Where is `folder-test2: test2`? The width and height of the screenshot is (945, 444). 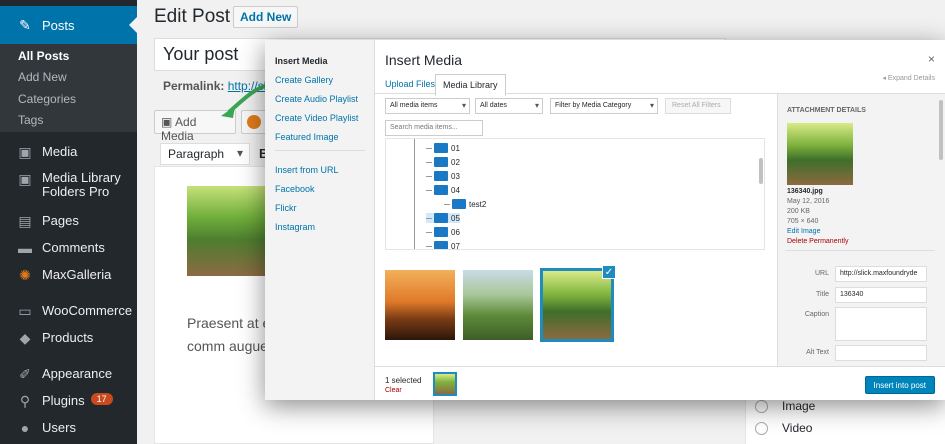 folder-test2: test2 is located at coordinates (465, 204).